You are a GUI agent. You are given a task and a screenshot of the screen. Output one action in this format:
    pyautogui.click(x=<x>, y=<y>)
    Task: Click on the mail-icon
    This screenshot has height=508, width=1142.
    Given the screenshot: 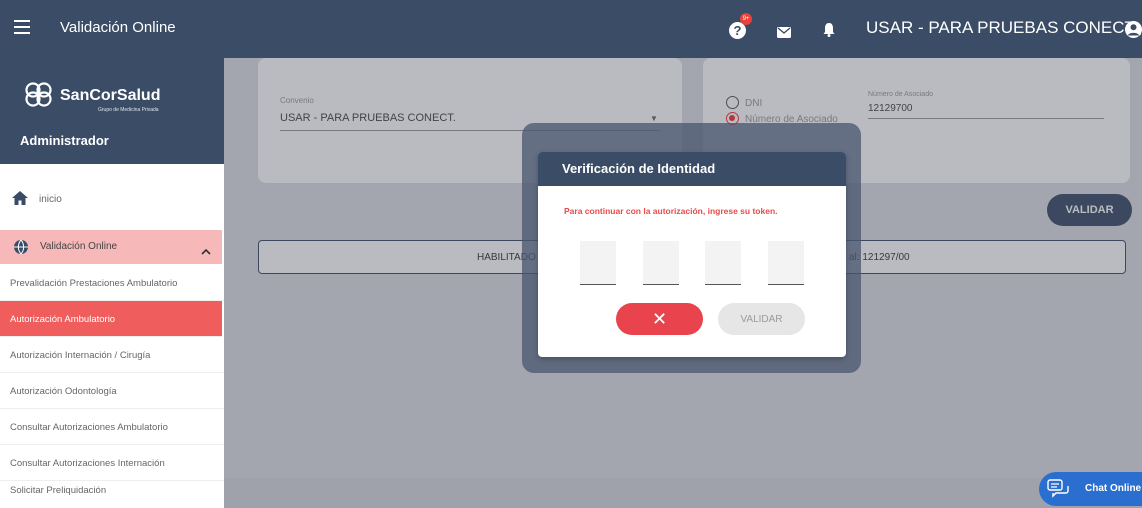 What is the action you would take?
    pyautogui.click(x=784, y=34)
    